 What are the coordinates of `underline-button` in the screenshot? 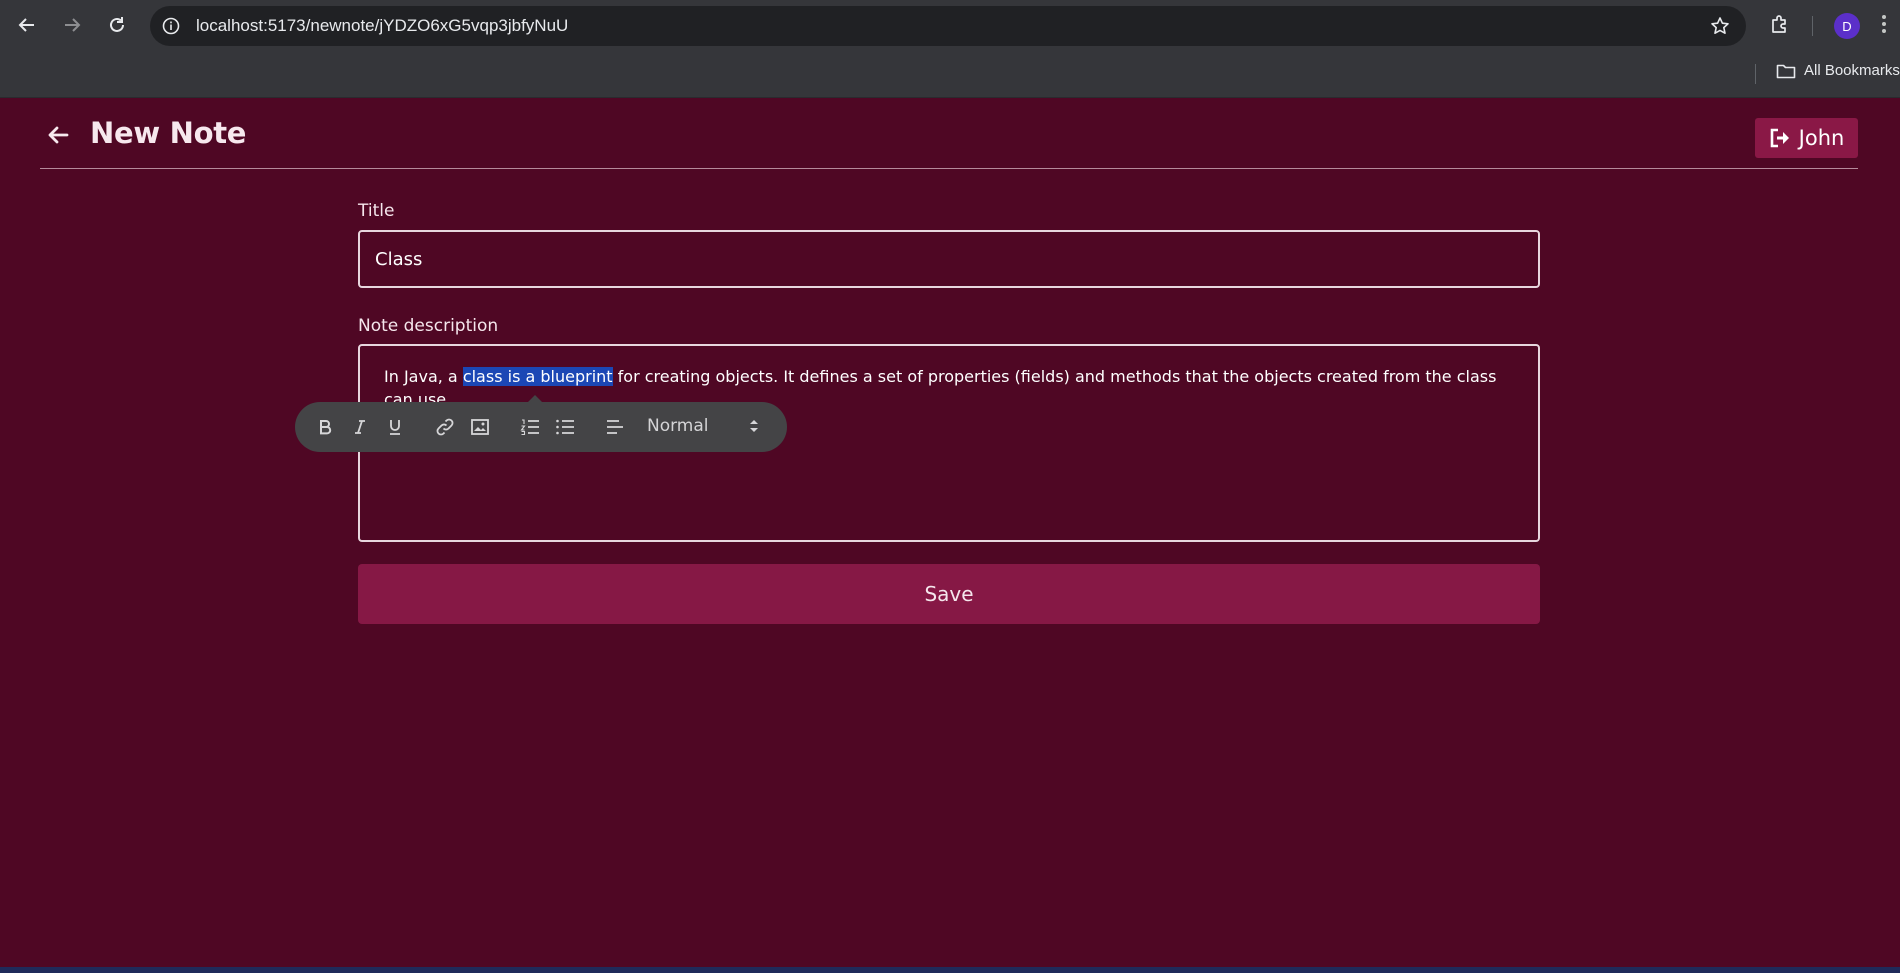 It's located at (395, 427).